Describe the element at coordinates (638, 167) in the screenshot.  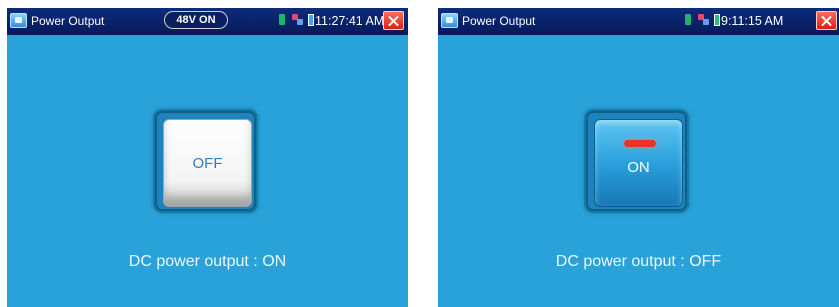
I see `switch-label: ON` at that location.